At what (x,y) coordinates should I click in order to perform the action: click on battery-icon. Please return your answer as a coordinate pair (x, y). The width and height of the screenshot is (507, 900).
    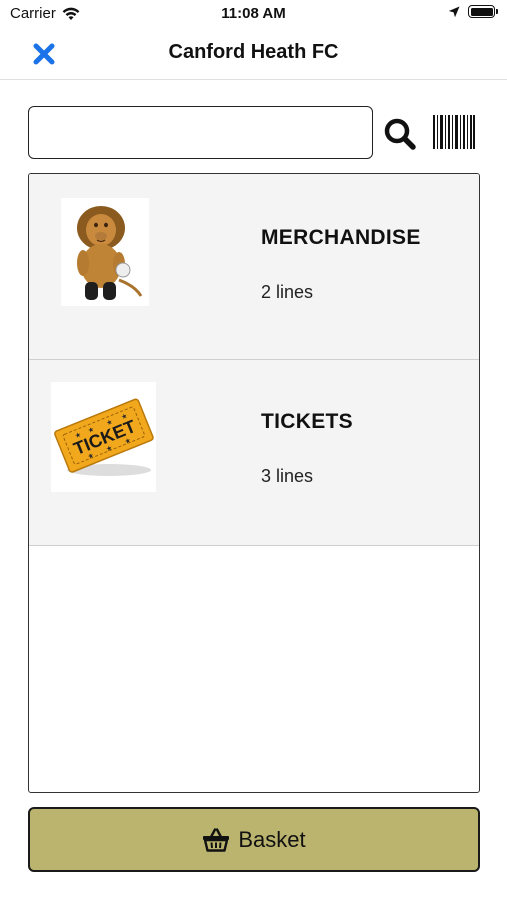
    Looking at the image, I should click on (483, 11).